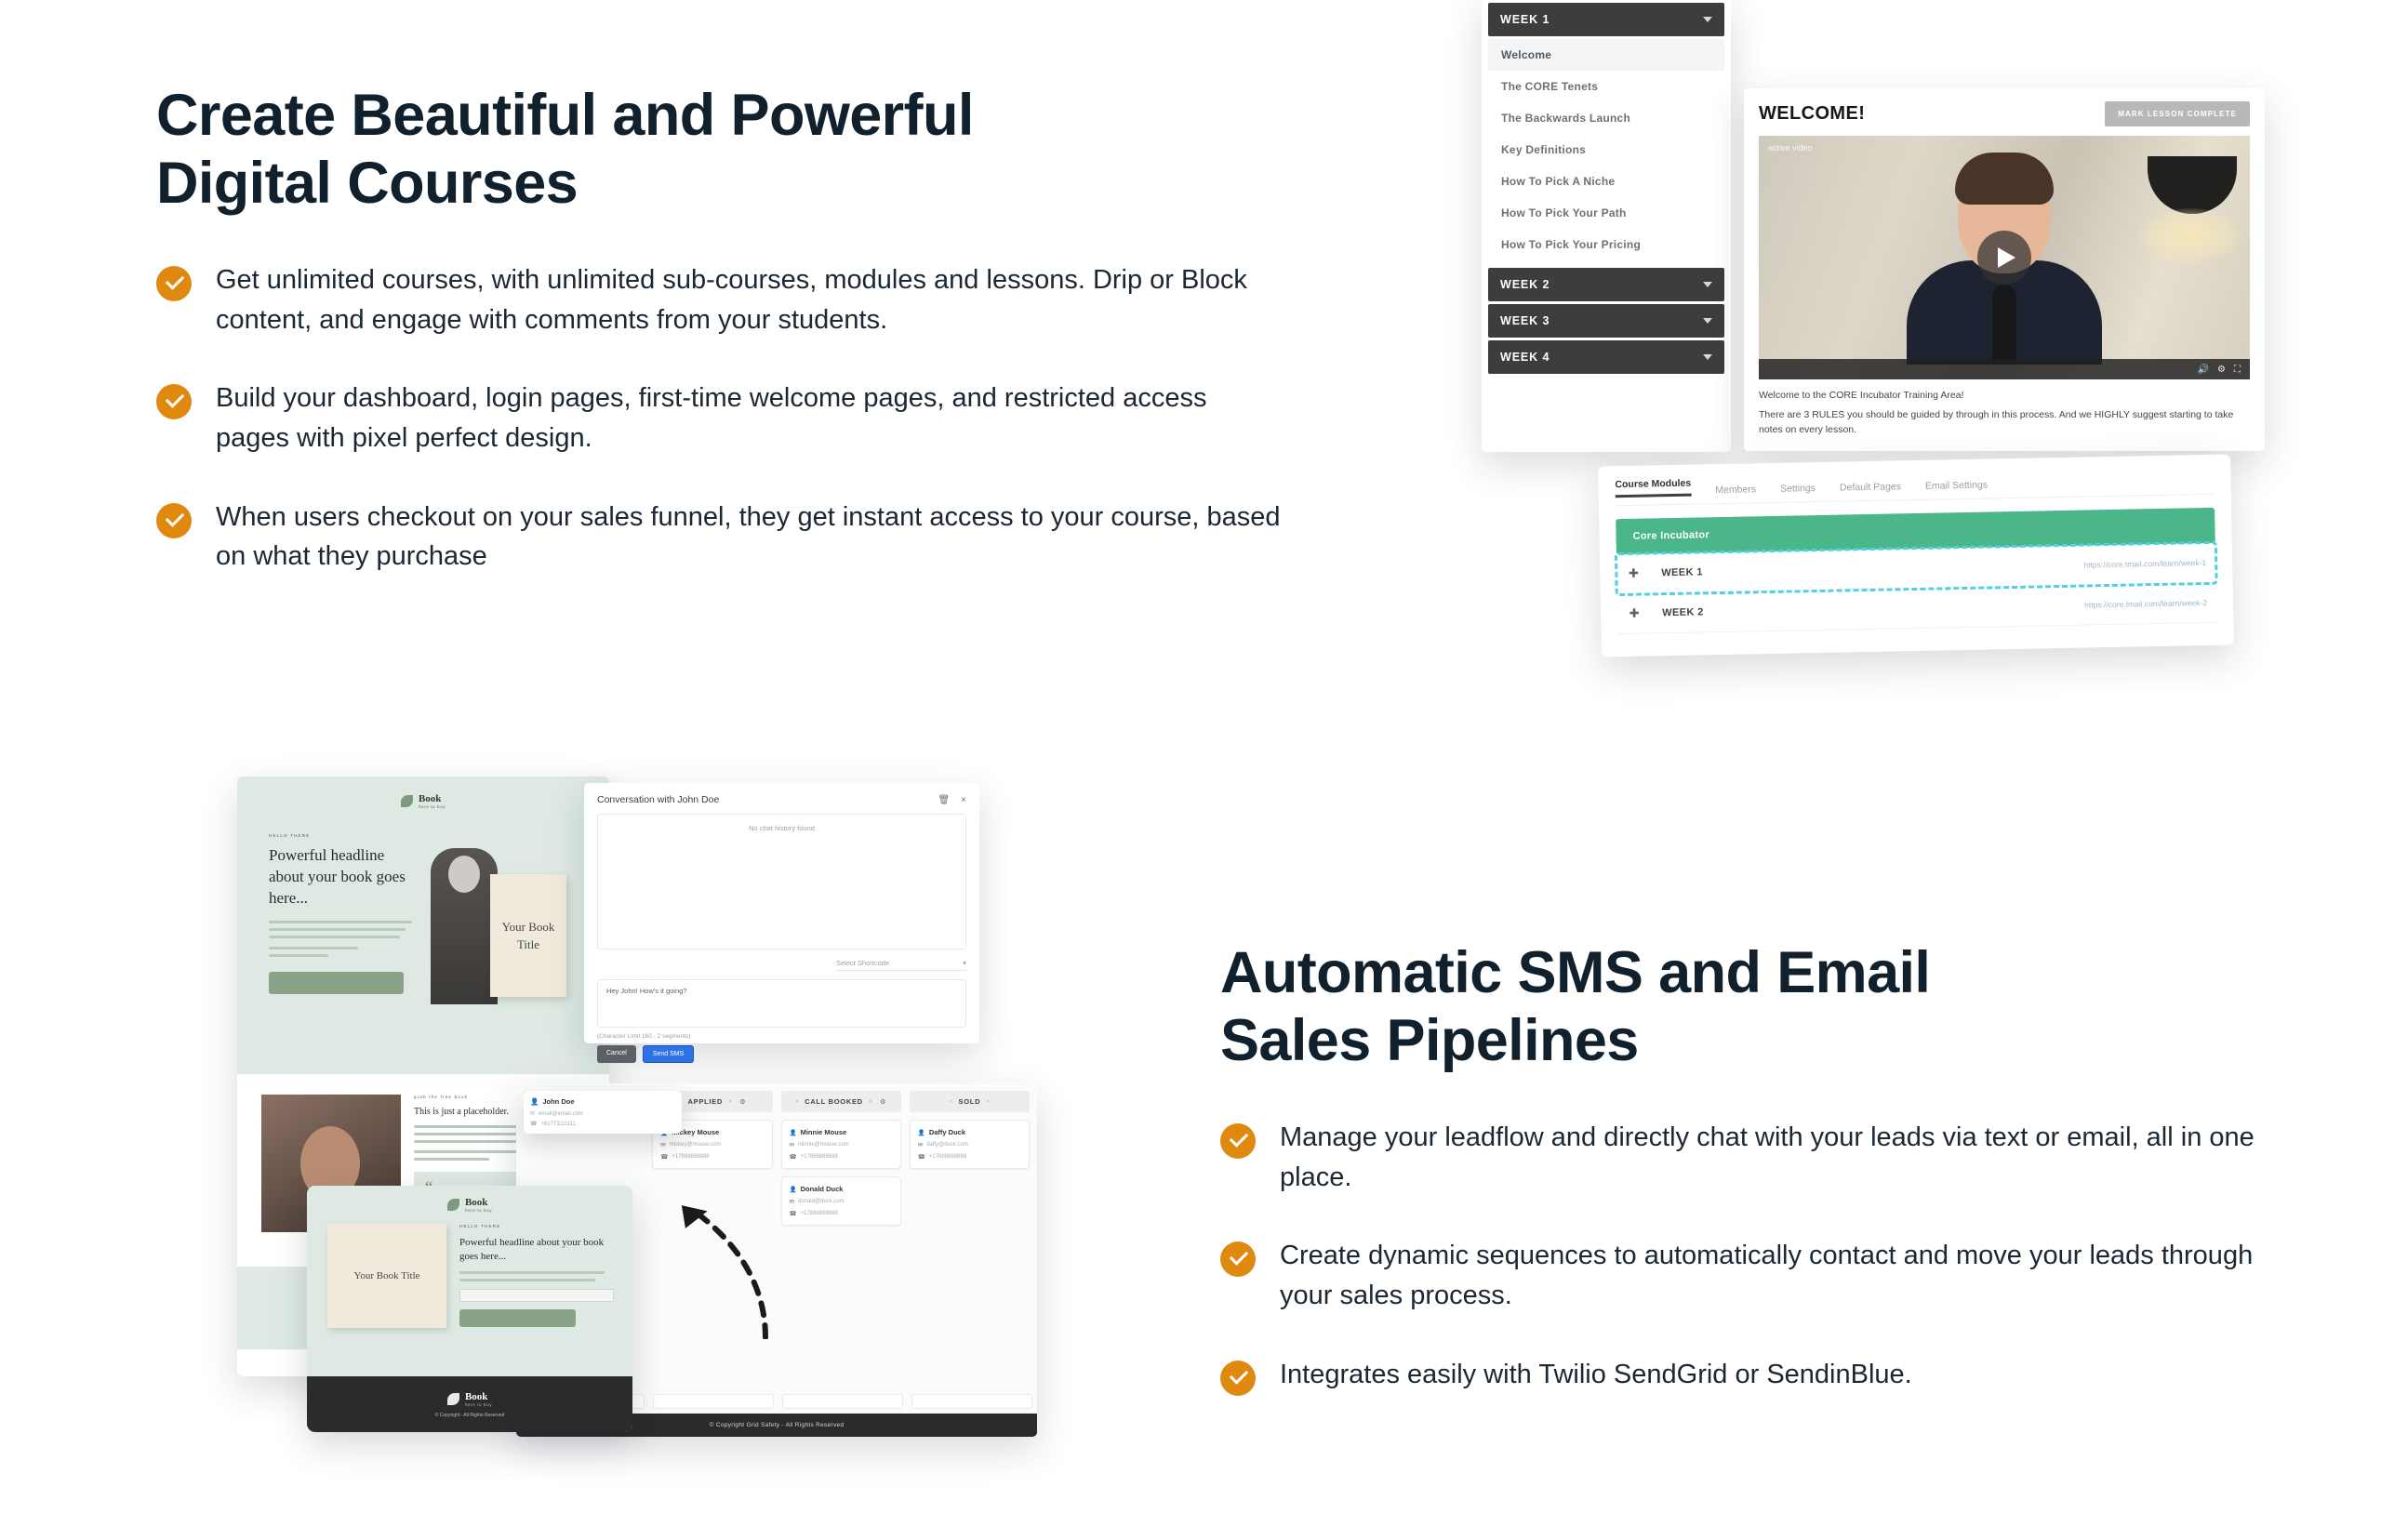  I want to click on tab-members: Members, so click(1735, 490).